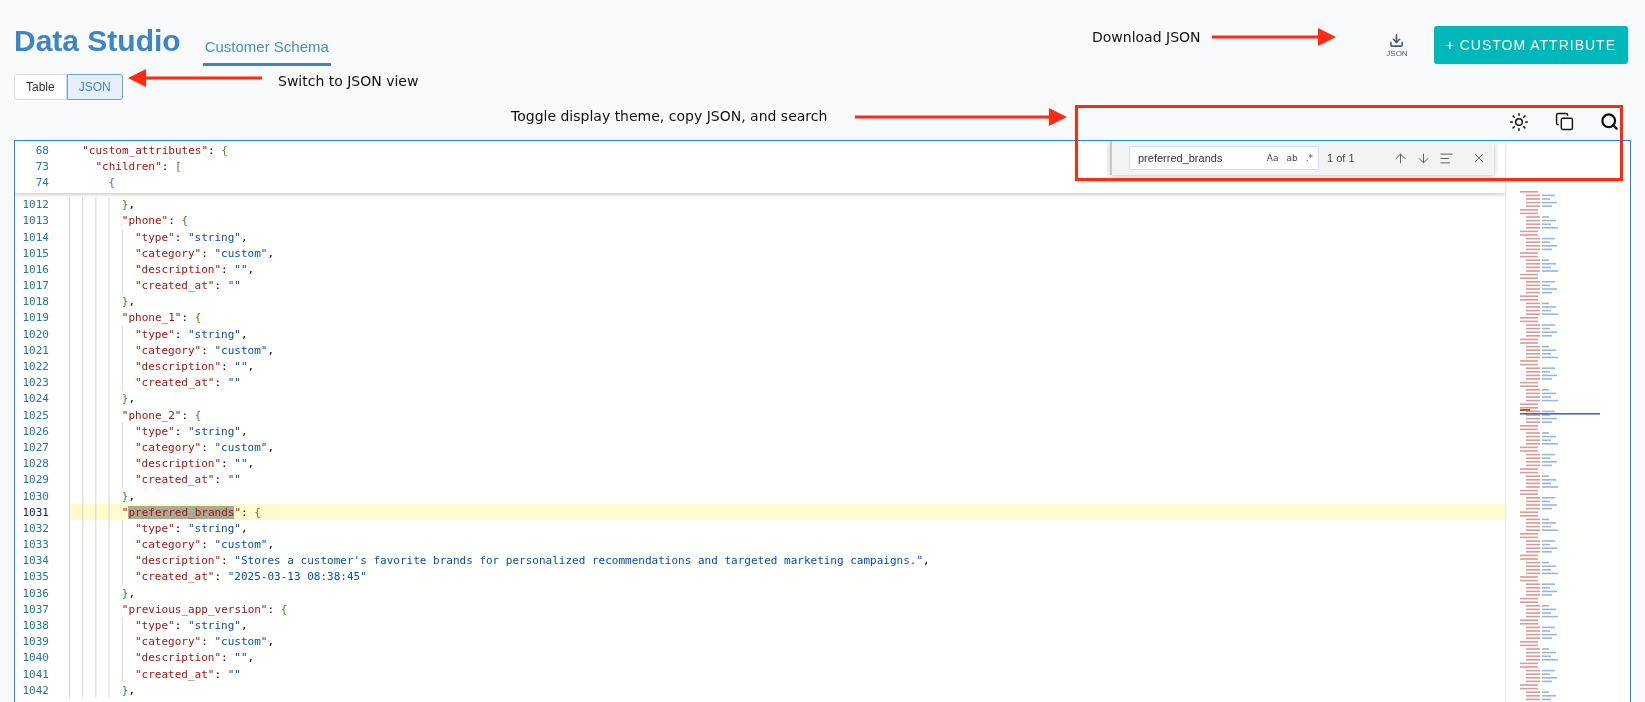  Describe the element at coordinates (35, 626) in the screenshot. I see `line-number: 1038` at that location.